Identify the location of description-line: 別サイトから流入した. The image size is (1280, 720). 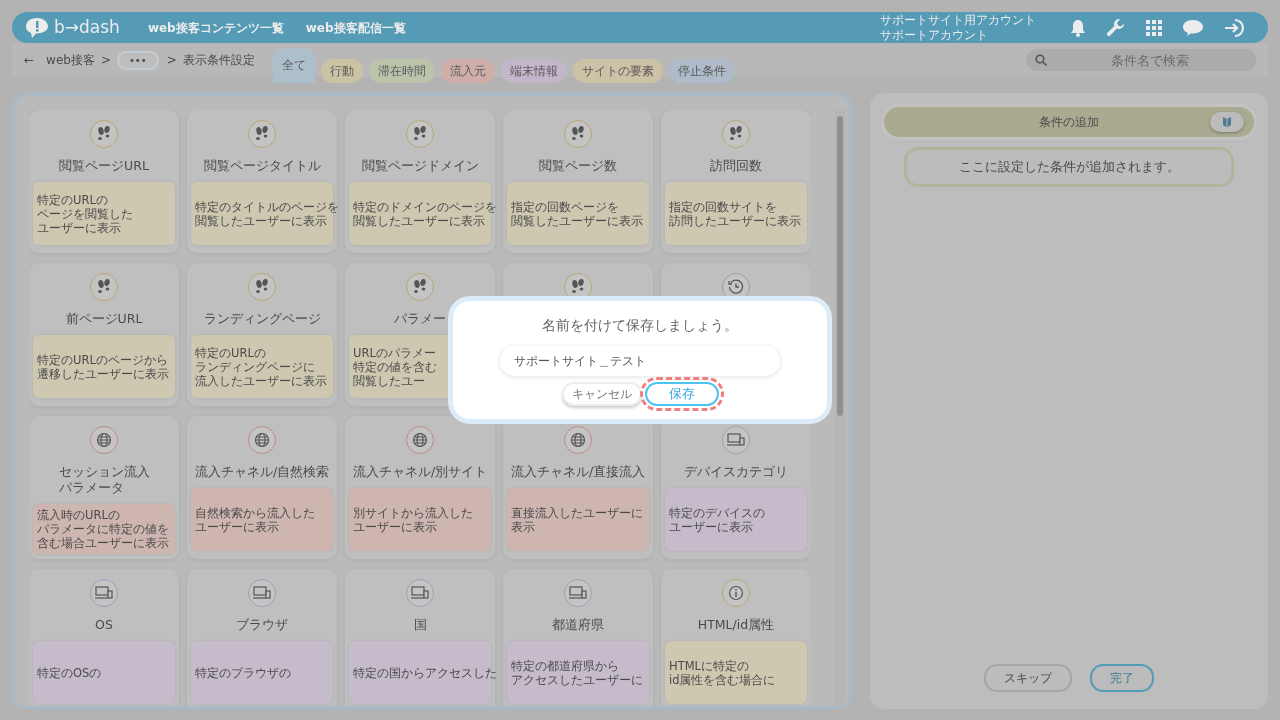
(413, 512).